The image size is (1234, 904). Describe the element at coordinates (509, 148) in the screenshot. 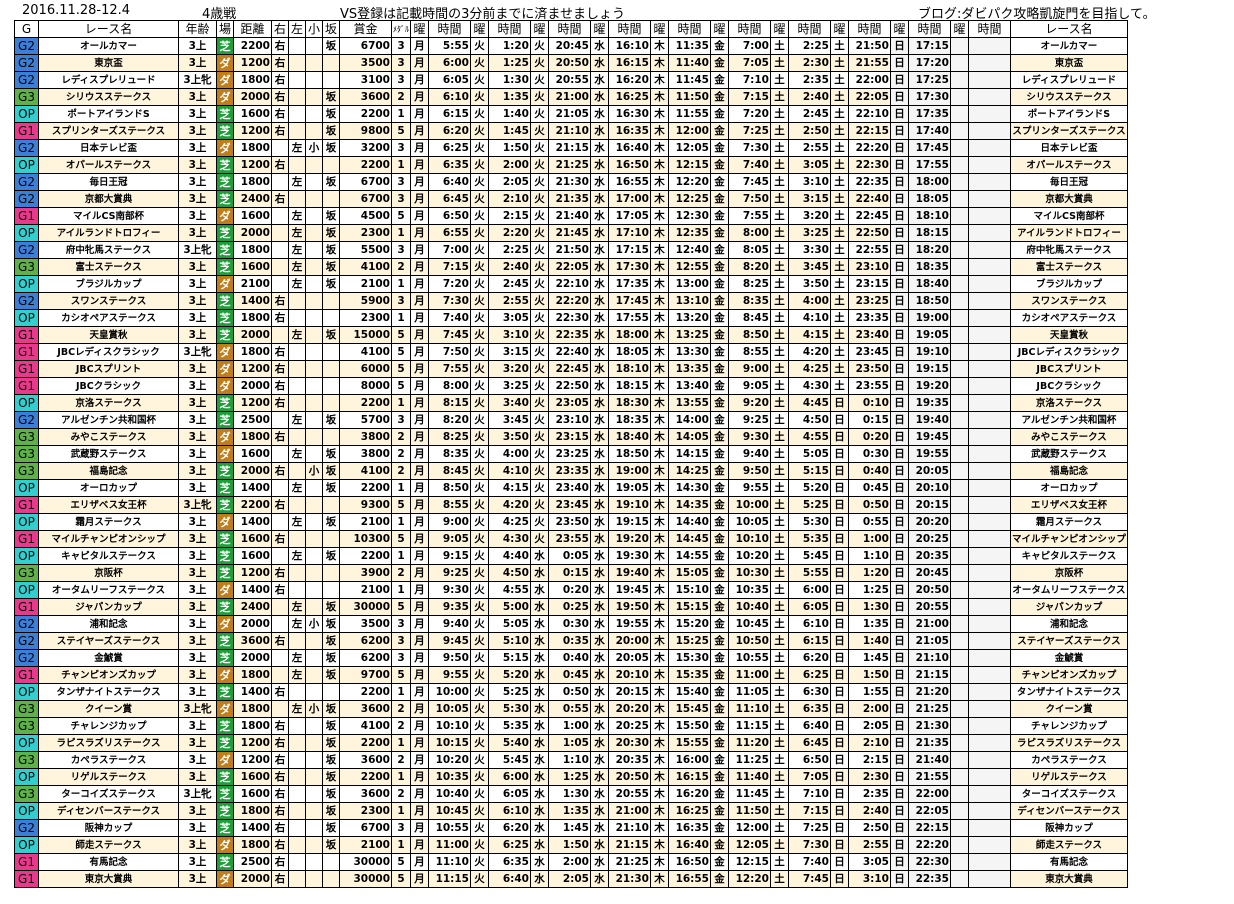

I see `time-cell: 1:50` at that location.